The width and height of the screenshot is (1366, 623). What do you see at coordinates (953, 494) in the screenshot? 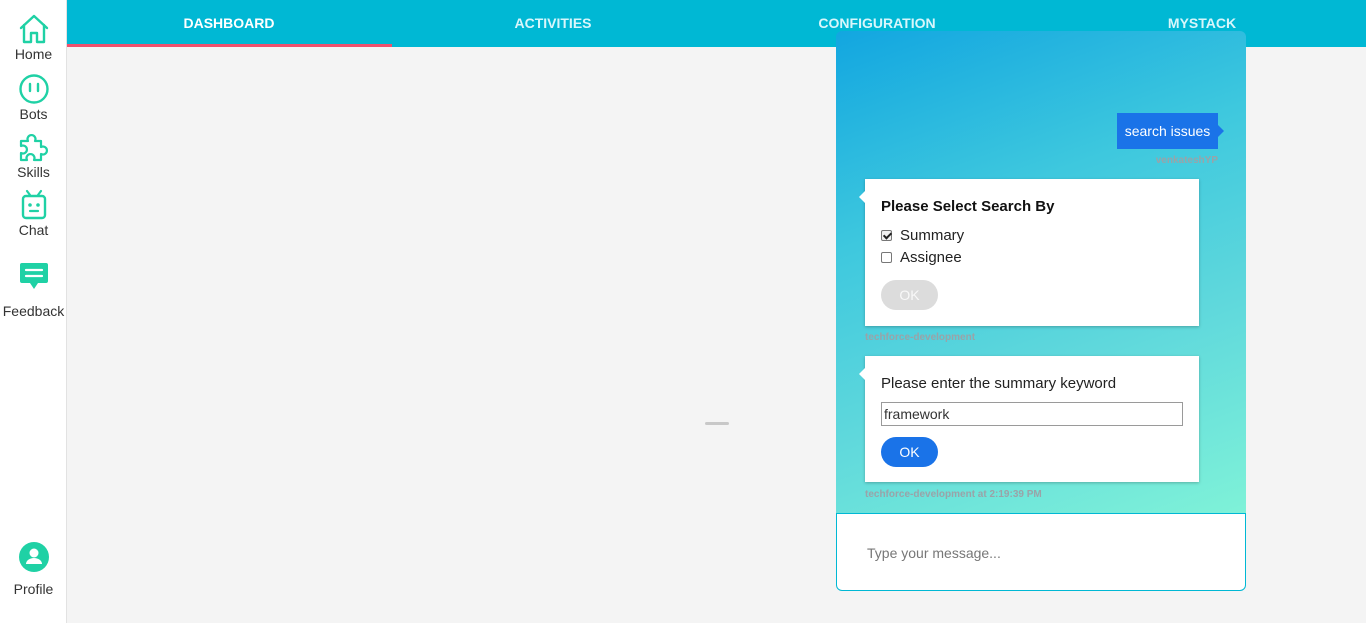
I see `bot-message-timestamp: techforce-development at 2:19:39 PM` at bounding box center [953, 494].